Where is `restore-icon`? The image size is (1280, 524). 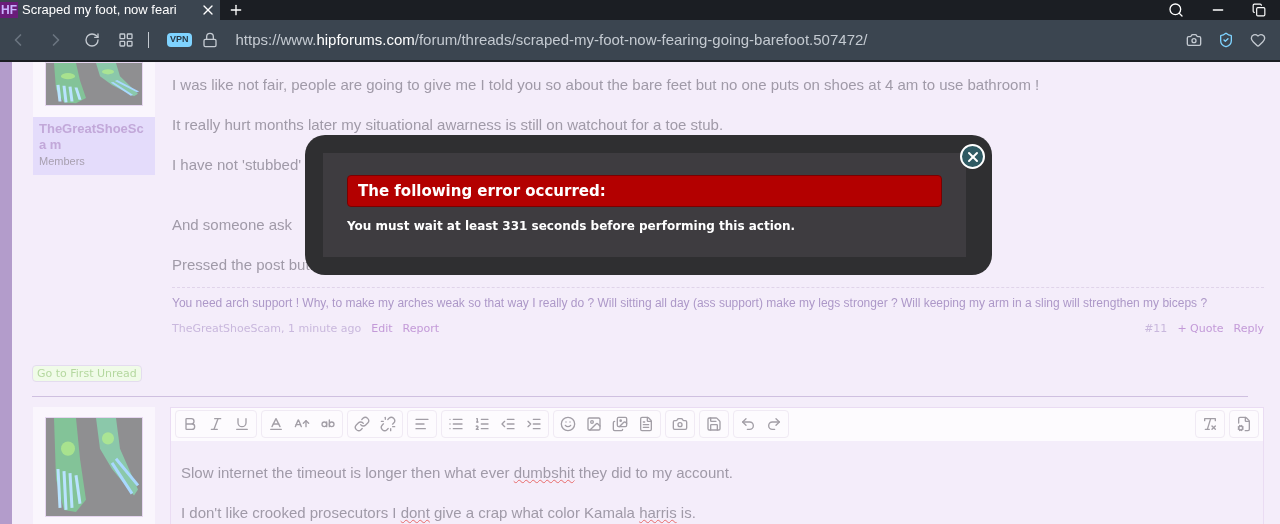
restore-icon is located at coordinates (1259, 10).